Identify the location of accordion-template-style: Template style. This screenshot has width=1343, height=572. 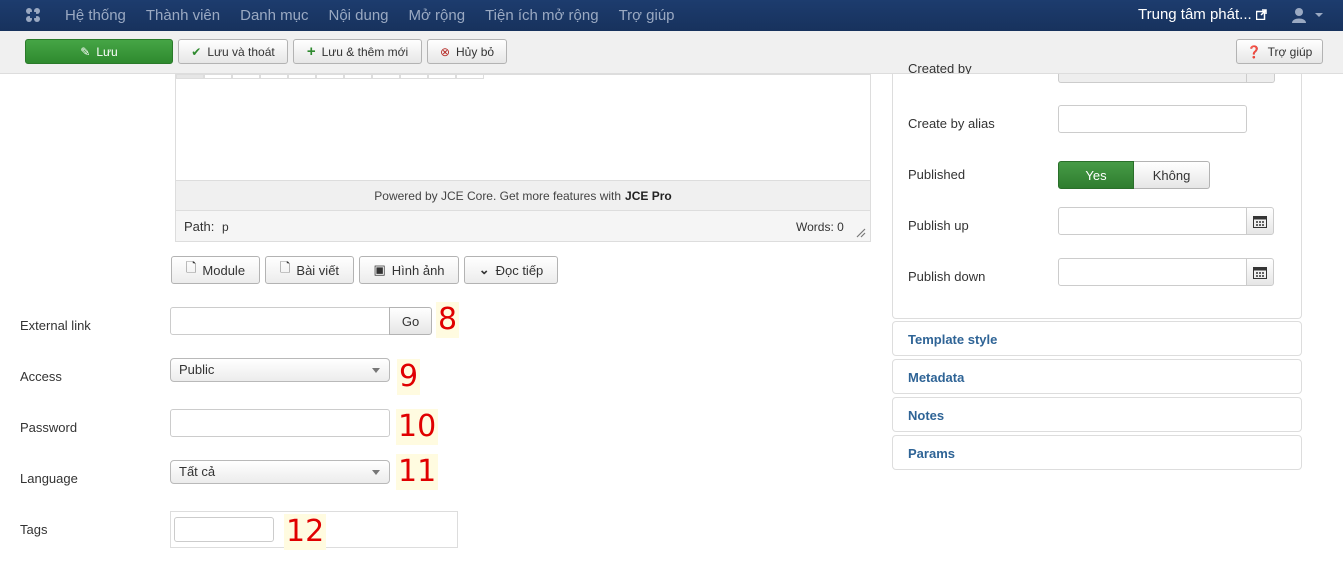
(1097, 338).